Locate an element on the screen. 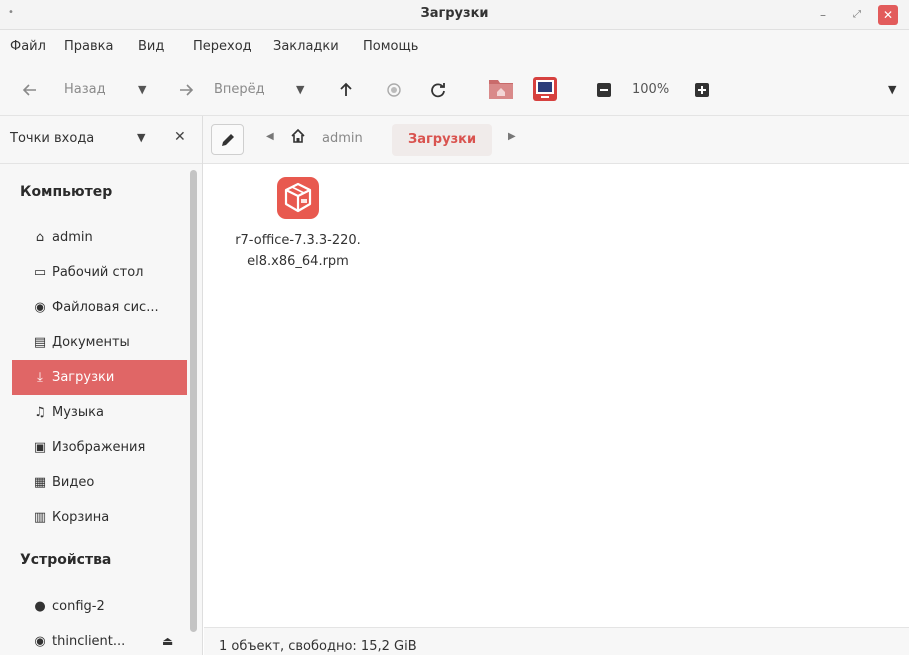 This screenshot has height=655, width=909. breadcrumb-home-icon is located at coordinates (298, 138).